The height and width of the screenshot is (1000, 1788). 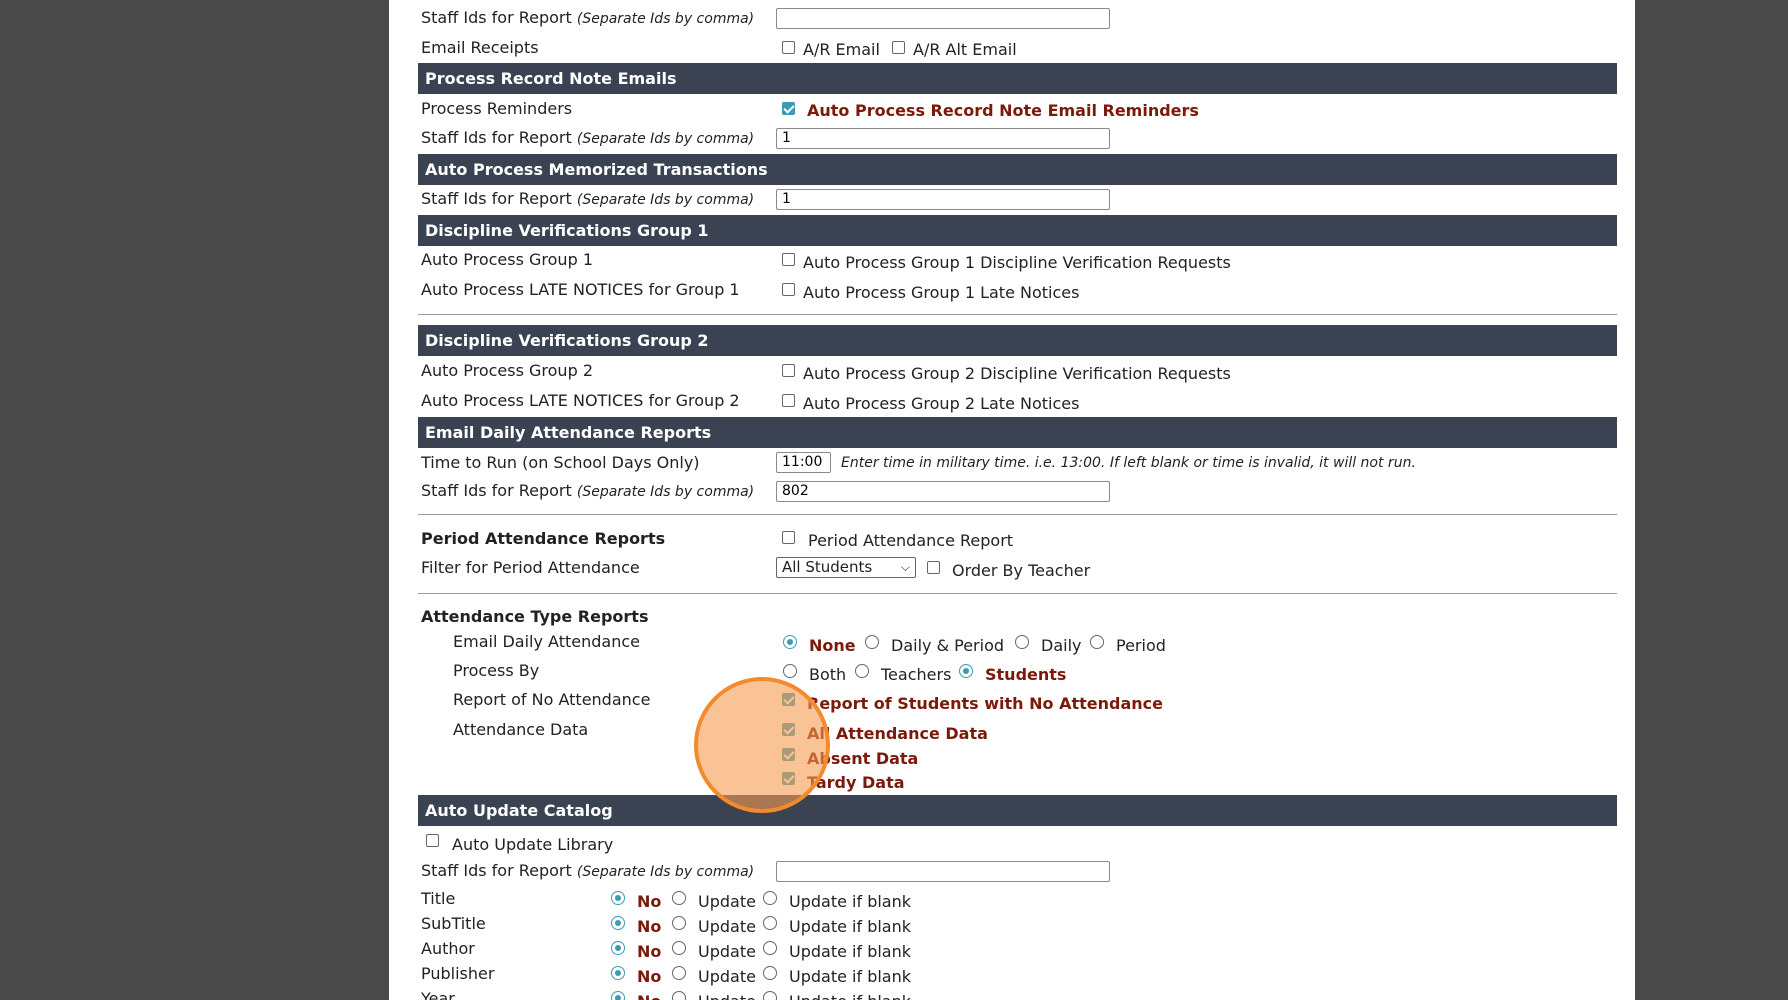 What do you see at coordinates (1017, 169) in the screenshot?
I see `section-header-memorized-transactions: Auto Process Memorized Transactions` at bounding box center [1017, 169].